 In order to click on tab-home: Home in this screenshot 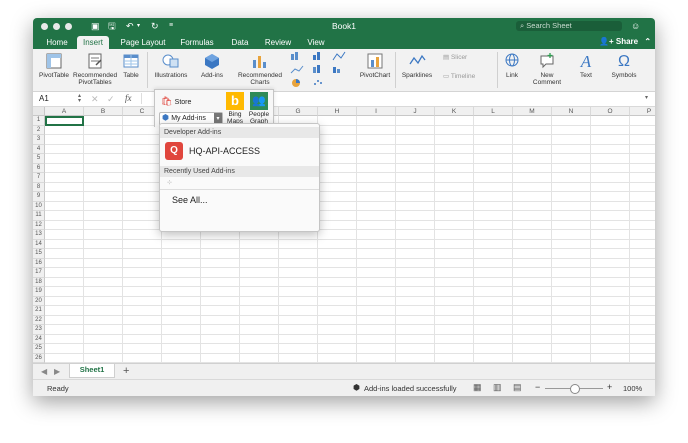, I will do `click(57, 42)`.